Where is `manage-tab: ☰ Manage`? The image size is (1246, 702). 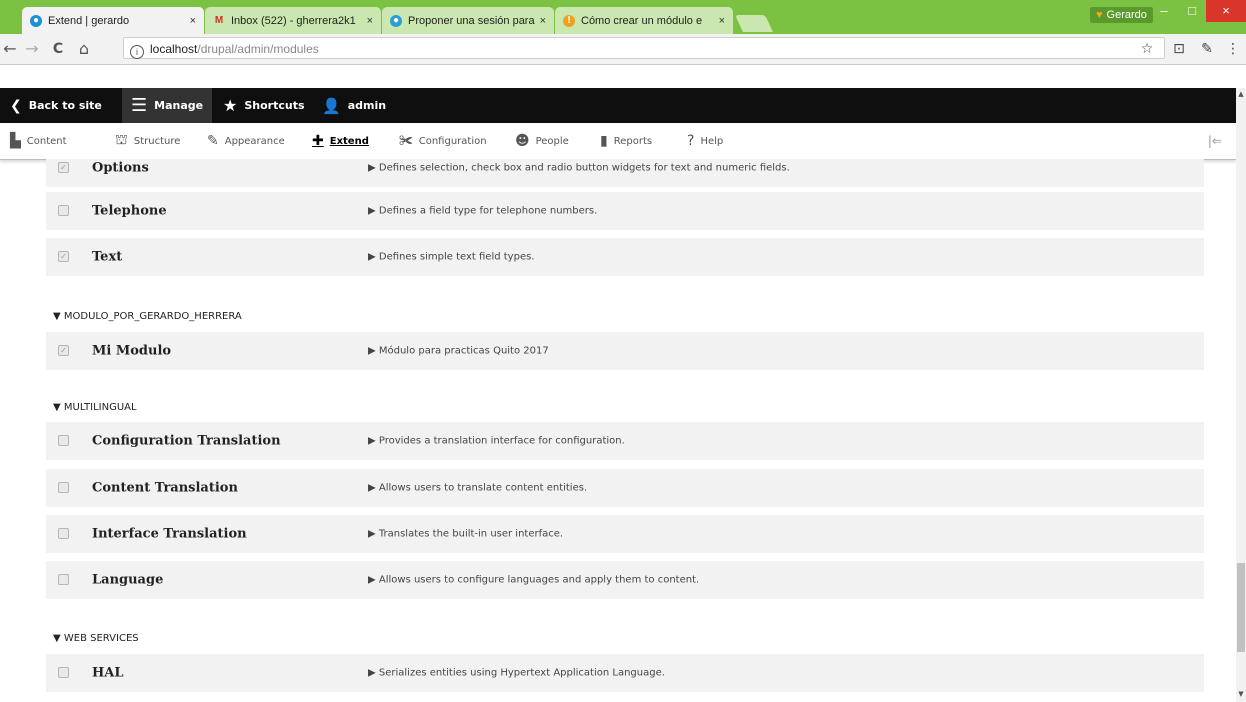 manage-tab: ☰ Manage is located at coordinates (167, 105).